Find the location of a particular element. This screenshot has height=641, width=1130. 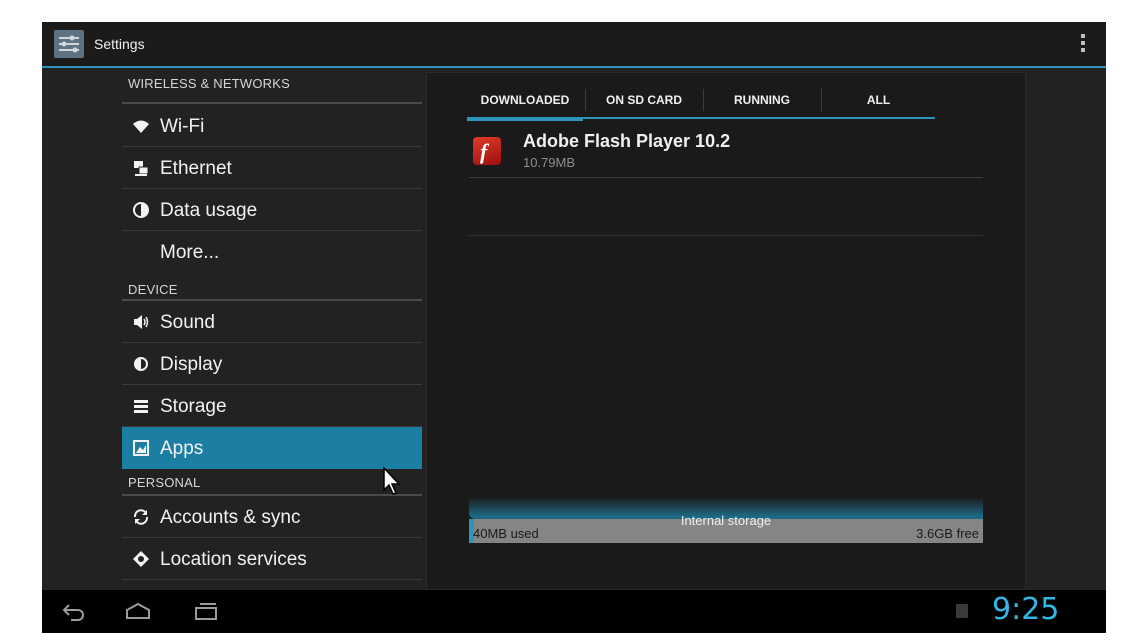

recent-apps-icon is located at coordinates (206, 611).